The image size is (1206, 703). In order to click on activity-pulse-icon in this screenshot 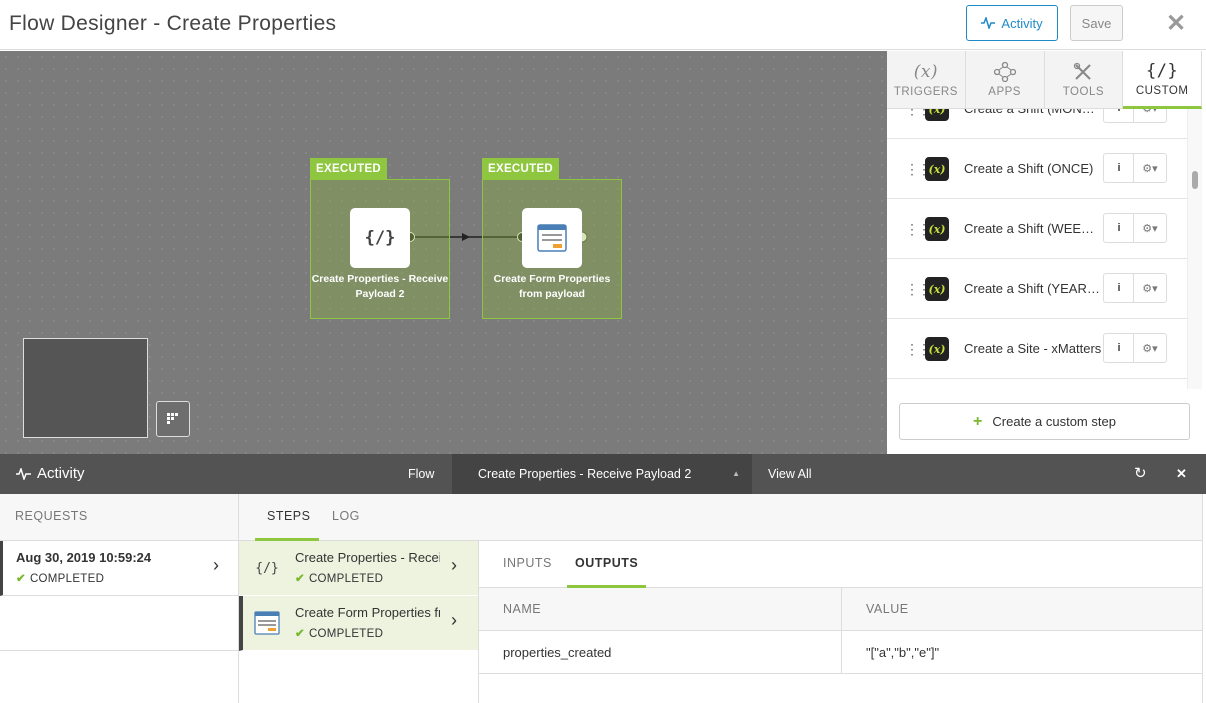, I will do `click(23, 474)`.